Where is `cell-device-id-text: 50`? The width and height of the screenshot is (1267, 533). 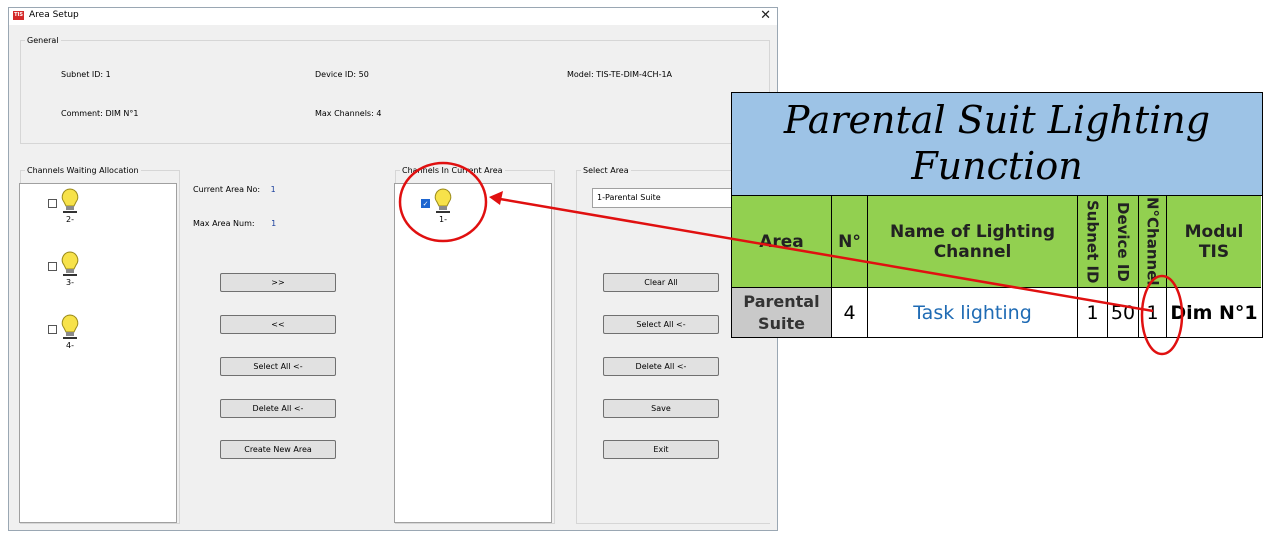
cell-device-id-text: 50 is located at coordinates (1123, 312).